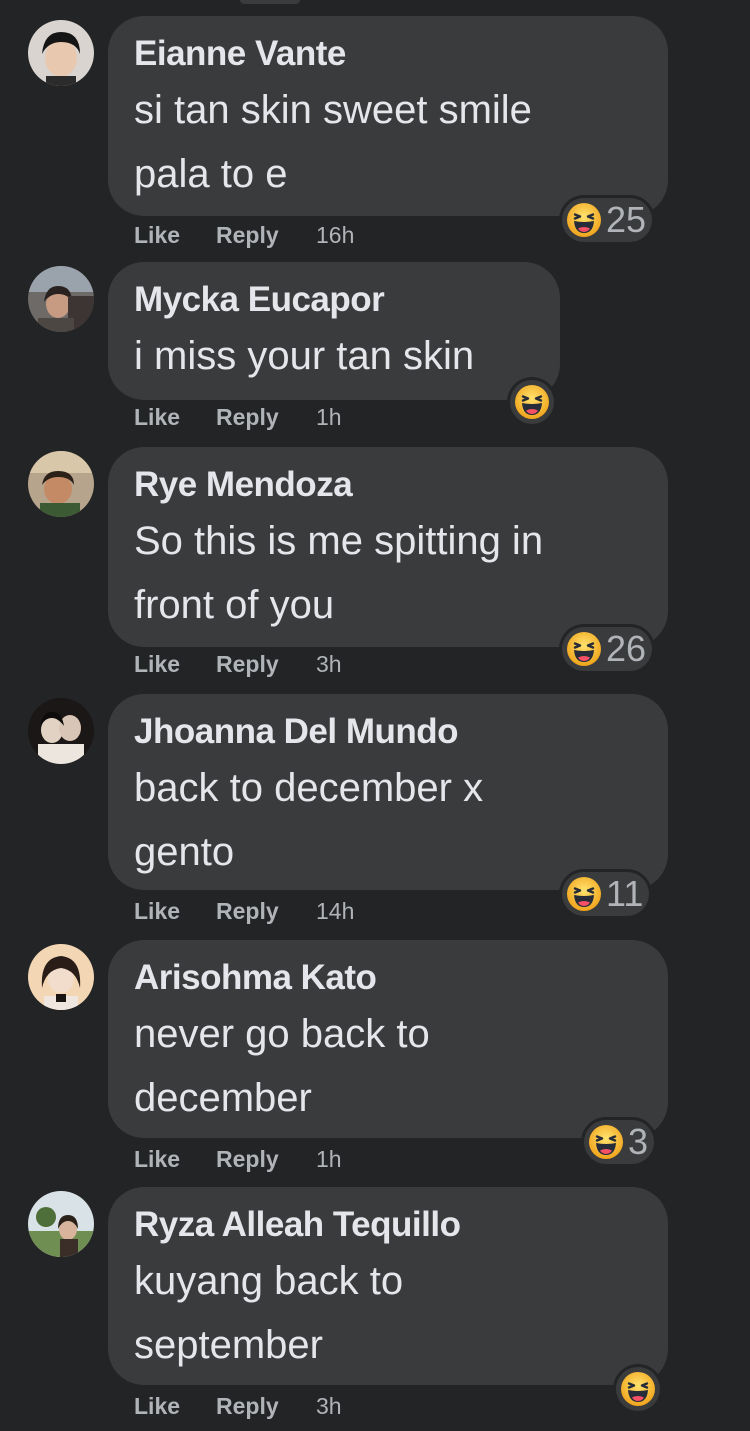 The height and width of the screenshot is (1431, 750). Describe the element at coordinates (335, 911) in the screenshot. I see `comment-timestamp: 14h` at that location.